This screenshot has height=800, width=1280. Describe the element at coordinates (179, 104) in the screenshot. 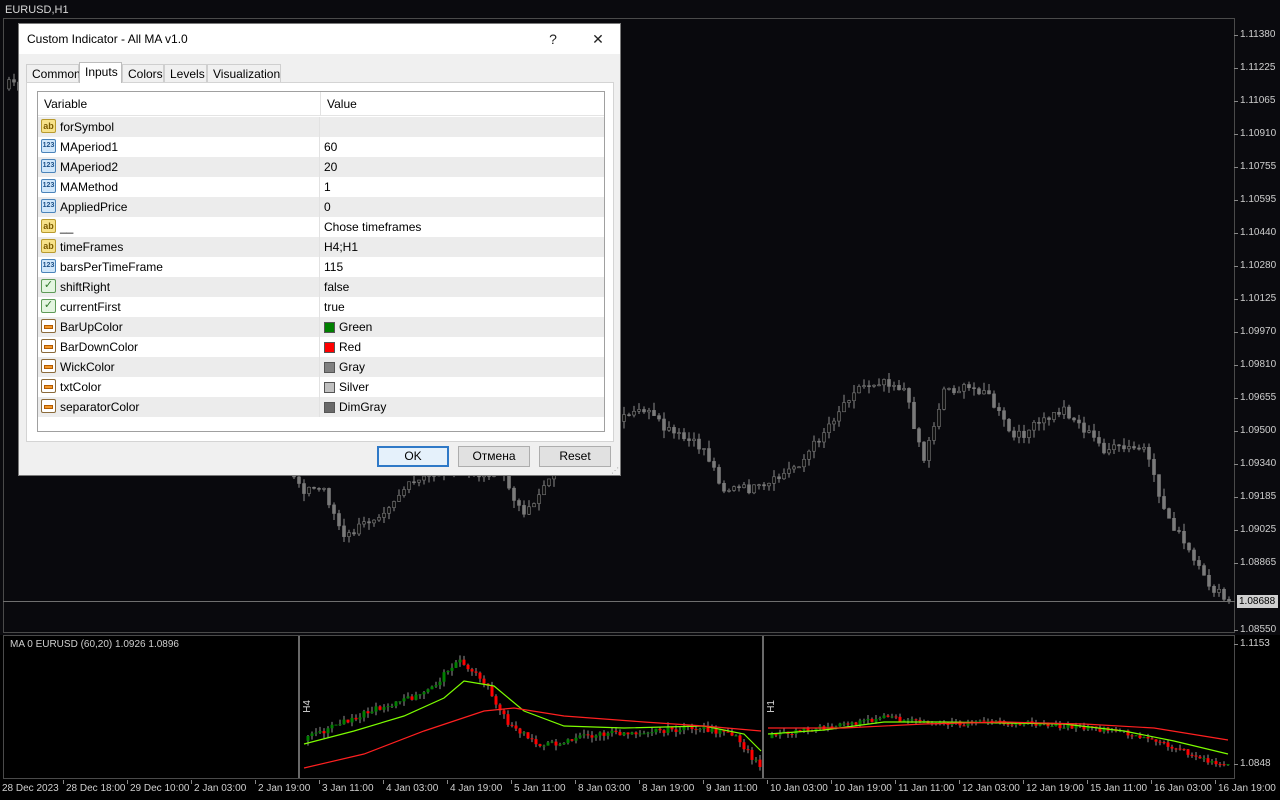

I see `column-header-variable: Variable` at that location.